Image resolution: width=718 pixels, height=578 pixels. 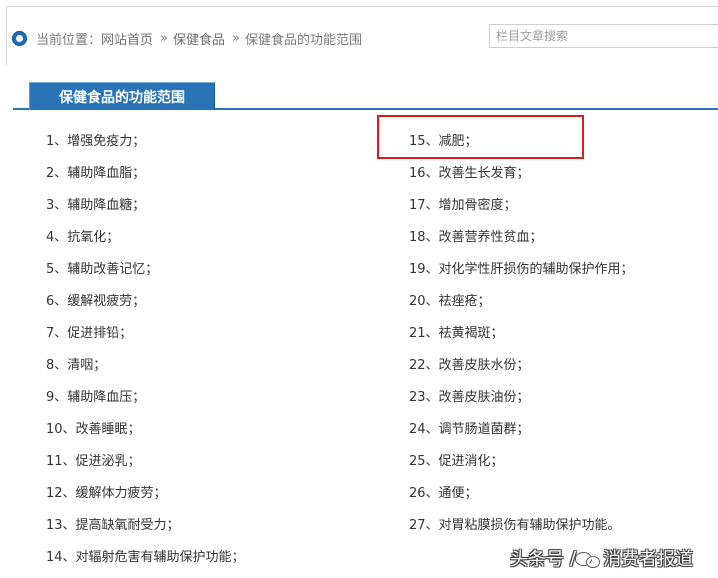 I want to click on breadcrumb: 当前位置： 网站首页 » 保健食品 » 保健食品的功能范围, so click(x=187, y=38).